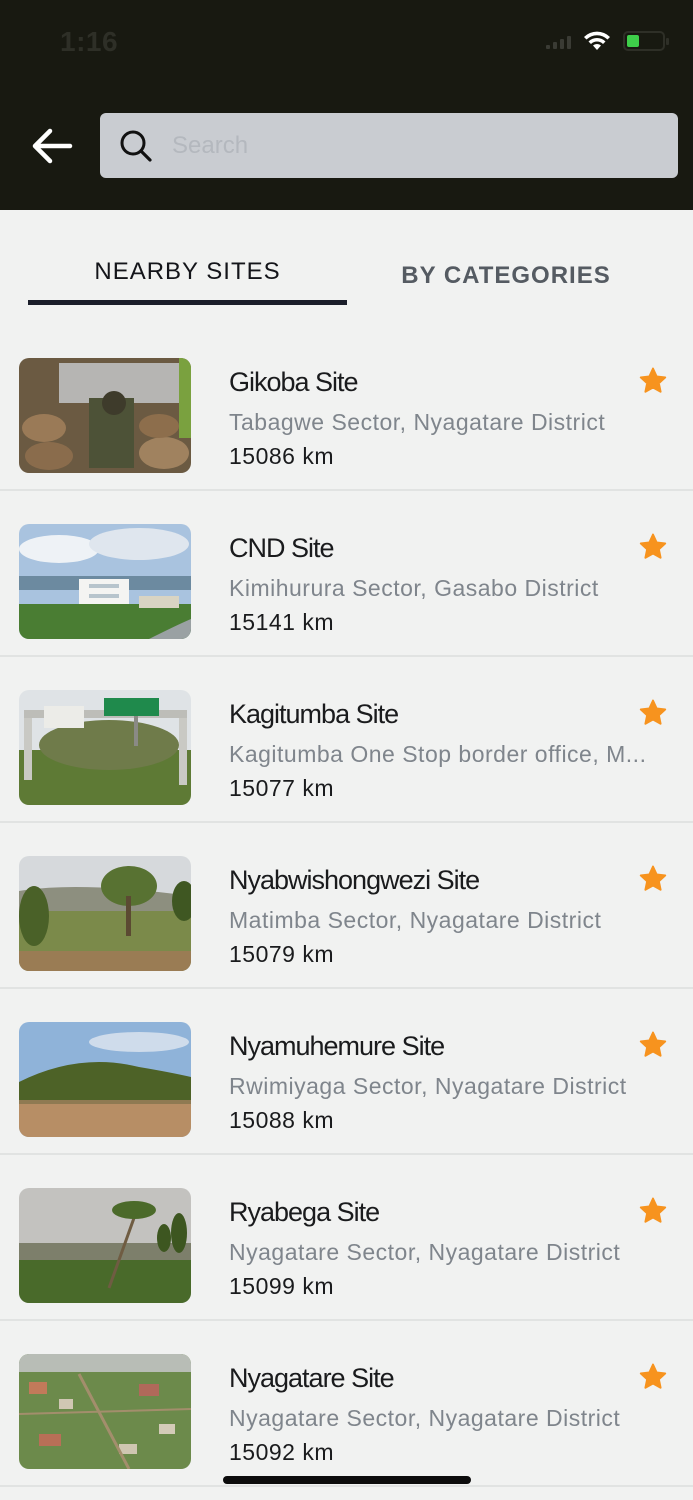 This screenshot has width=693, height=1500. I want to click on search-input, so click(425, 145).